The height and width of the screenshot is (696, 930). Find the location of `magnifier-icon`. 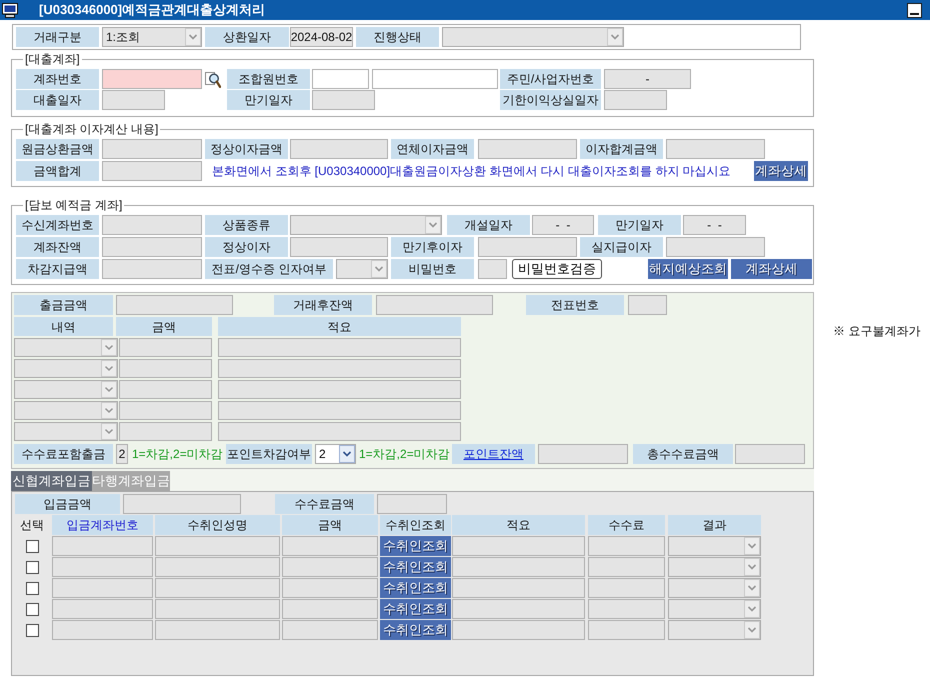

magnifier-icon is located at coordinates (212, 79).